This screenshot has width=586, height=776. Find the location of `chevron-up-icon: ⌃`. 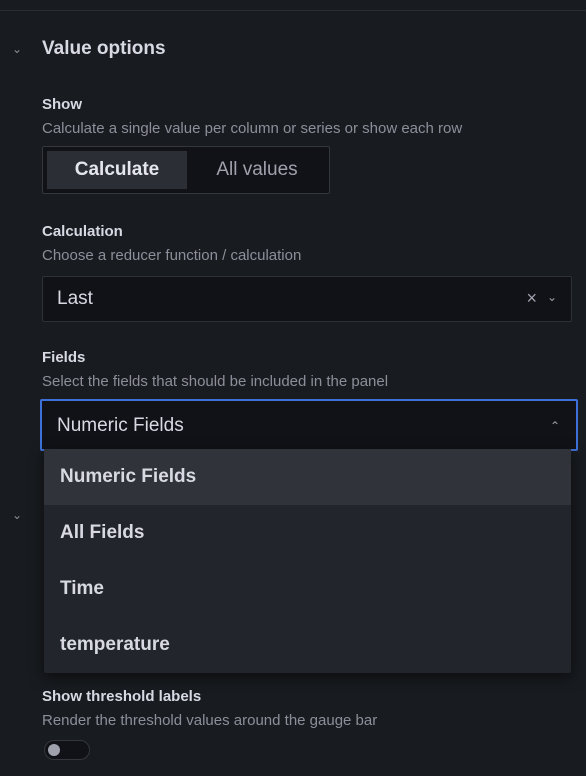

chevron-up-icon: ⌃ is located at coordinates (555, 426).